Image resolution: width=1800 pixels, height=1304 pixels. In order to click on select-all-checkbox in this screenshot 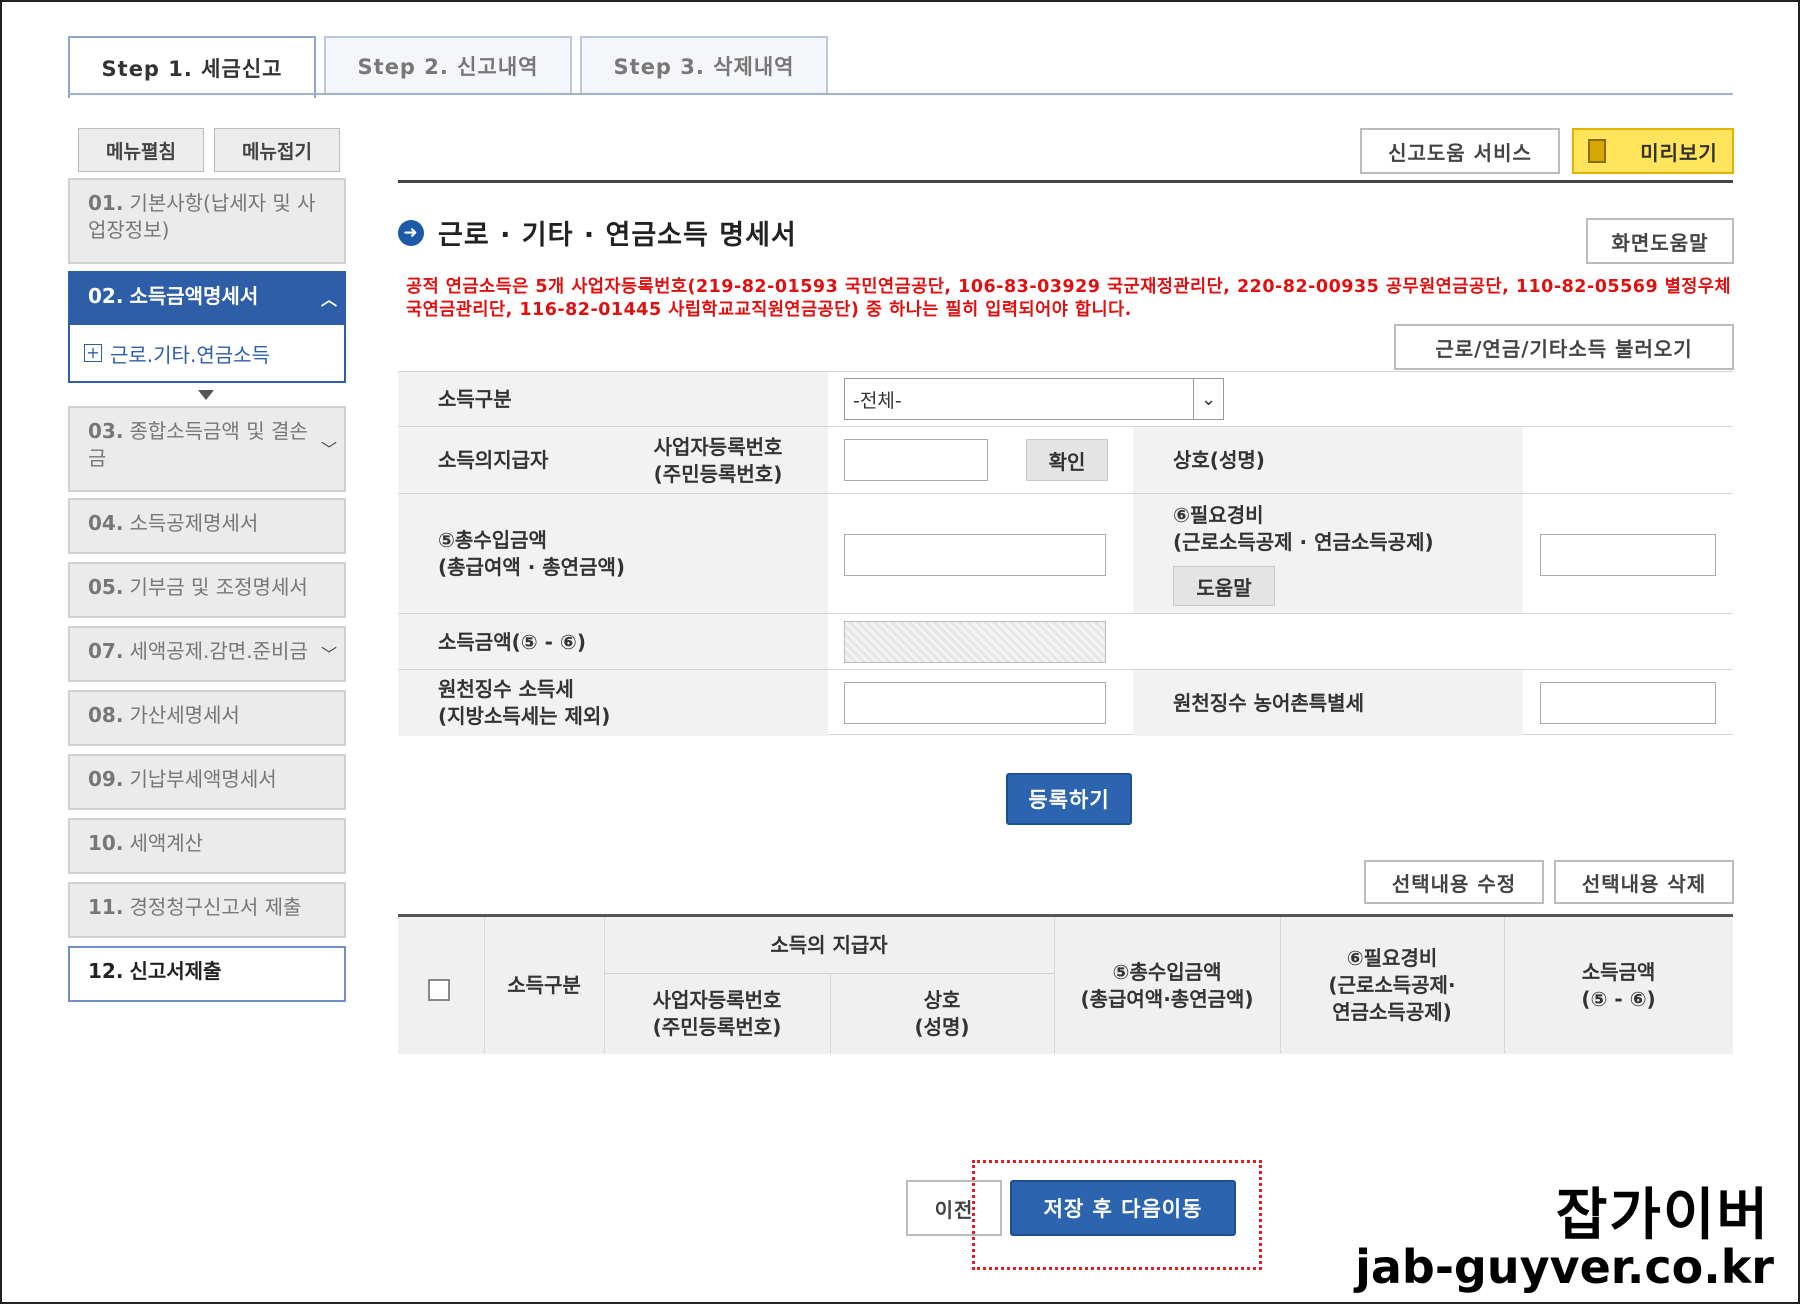, I will do `click(439, 990)`.